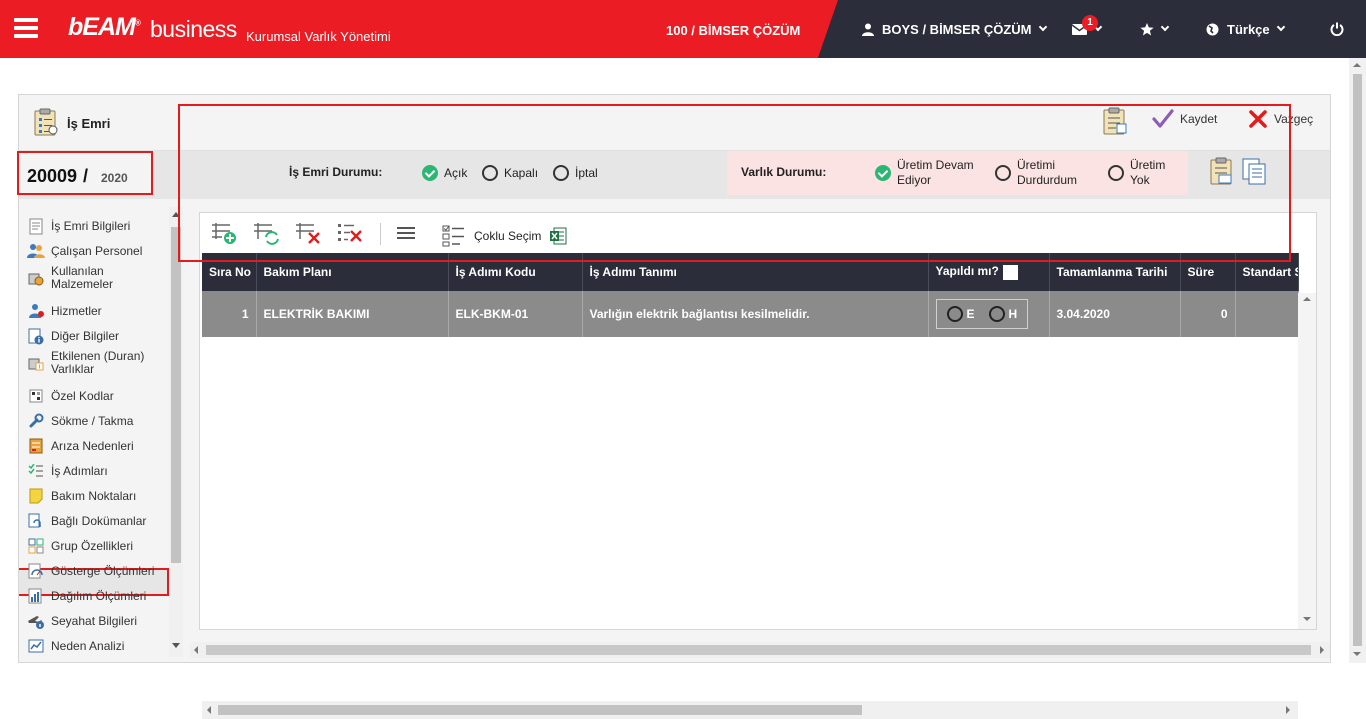 The width and height of the screenshot is (1366, 719). What do you see at coordinates (193, 29) in the screenshot?
I see `logo-business: business` at bounding box center [193, 29].